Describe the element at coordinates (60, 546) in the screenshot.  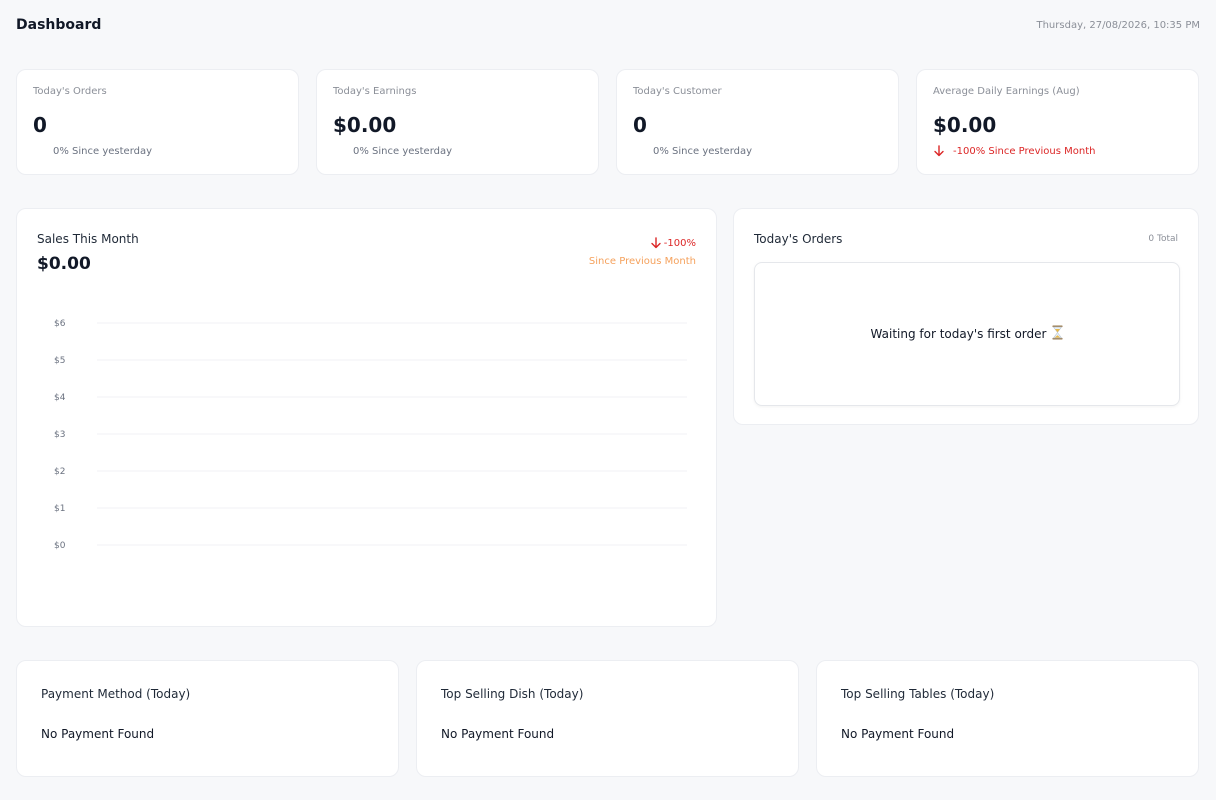
I see `chart-y-tick-label: $0` at that location.